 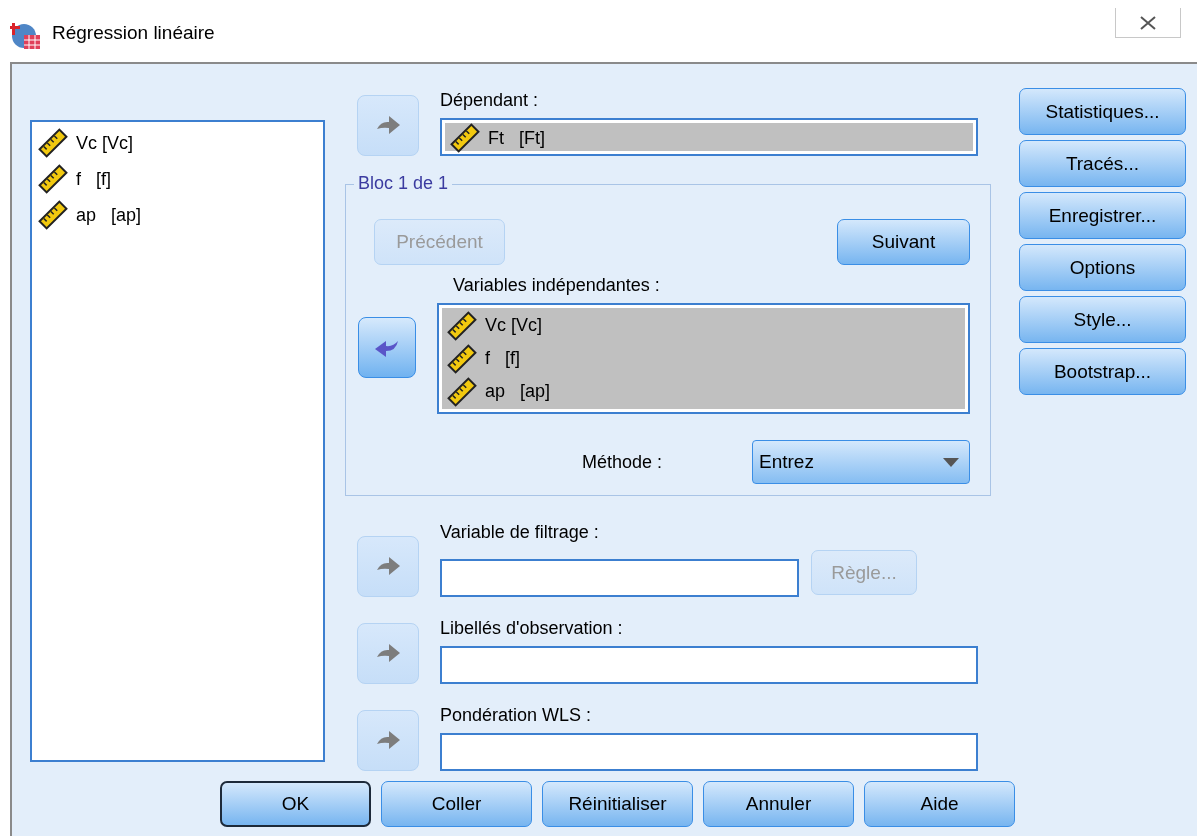 What do you see at coordinates (26, 36) in the screenshot?
I see `app-icon` at bounding box center [26, 36].